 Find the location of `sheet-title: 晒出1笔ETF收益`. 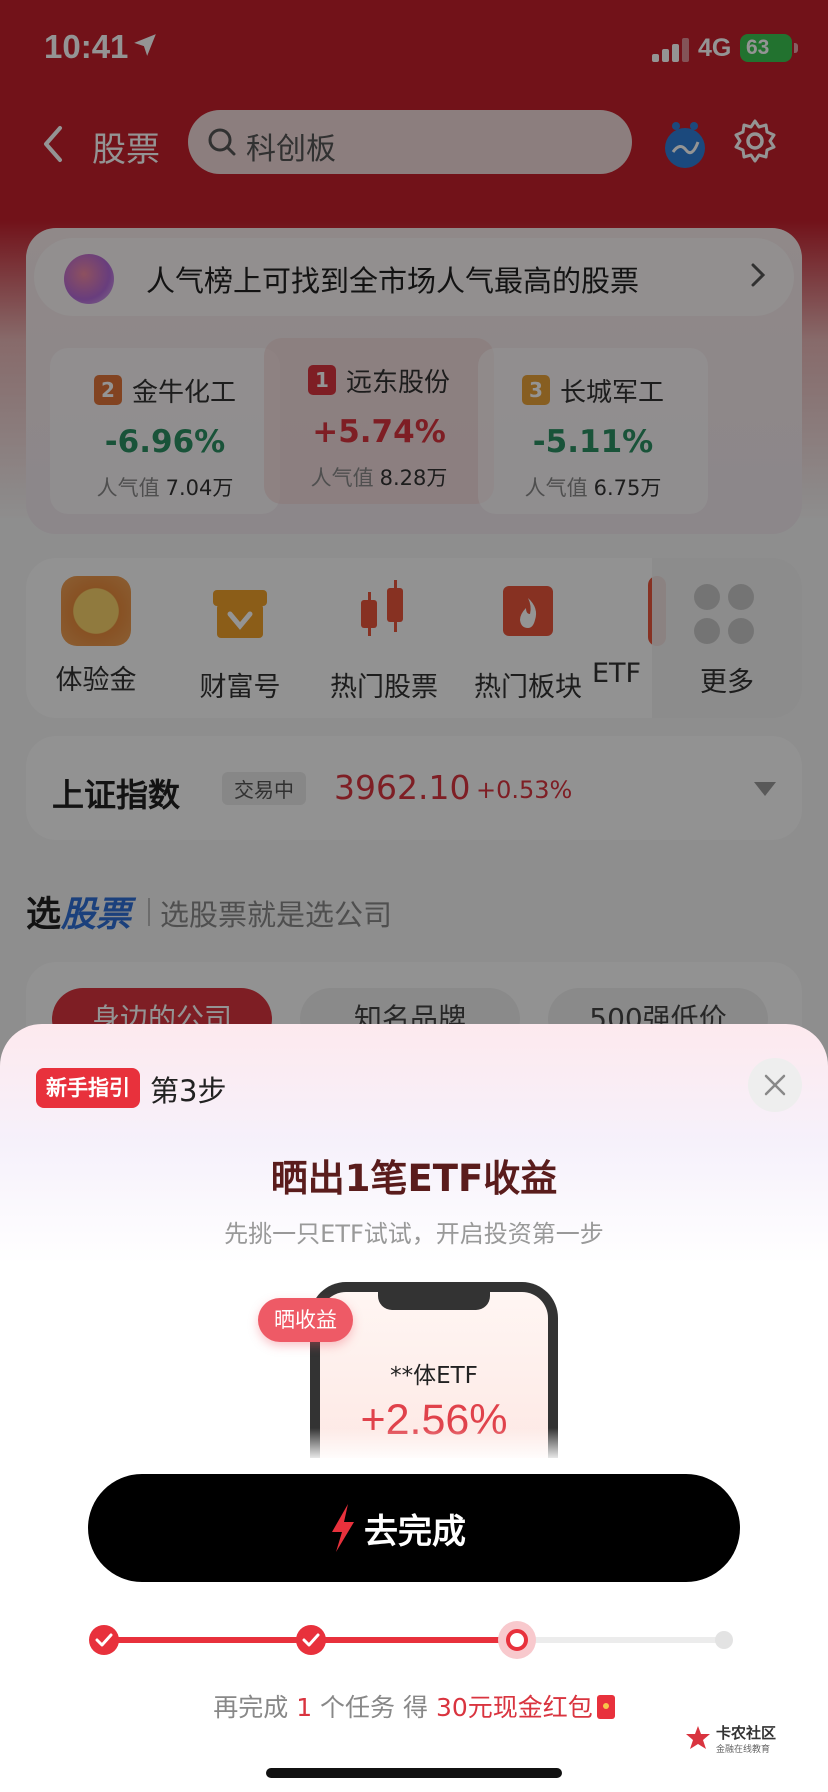

sheet-title: 晒出1笔ETF收益 is located at coordinates (414, 1178).